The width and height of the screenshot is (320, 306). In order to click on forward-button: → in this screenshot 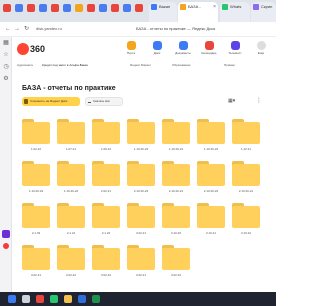, I will do `click(17, 29)`.